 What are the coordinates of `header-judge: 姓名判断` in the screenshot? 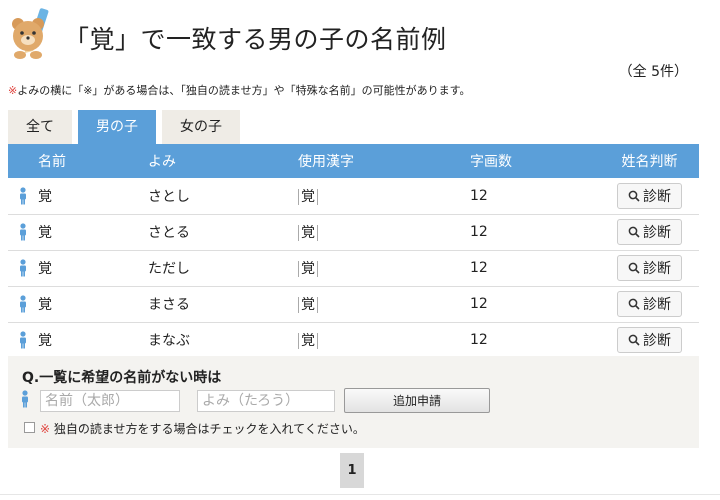 It's located at (649, 161).